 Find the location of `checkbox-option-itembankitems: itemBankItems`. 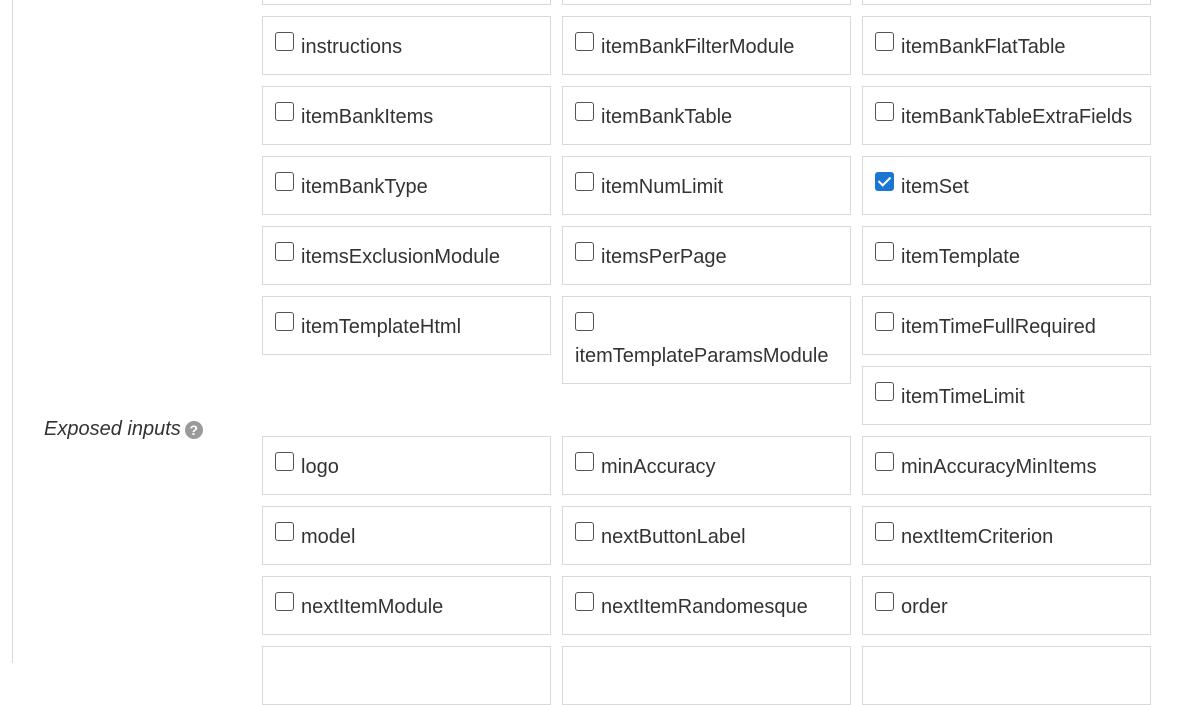

checkbox-option-itembankitems: itemBankItems is located at coordinates (406, 115).